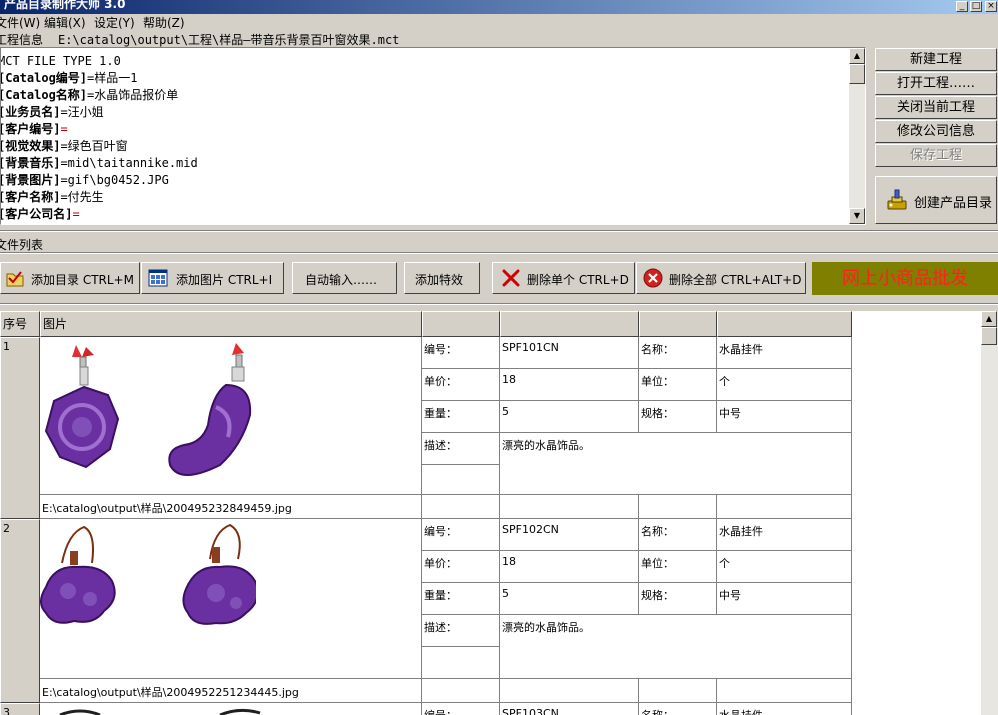 Image resolution: width=998 pixels, height=715 pixels. I want to click on new-project-button: 新建工程, so click(936, 59).